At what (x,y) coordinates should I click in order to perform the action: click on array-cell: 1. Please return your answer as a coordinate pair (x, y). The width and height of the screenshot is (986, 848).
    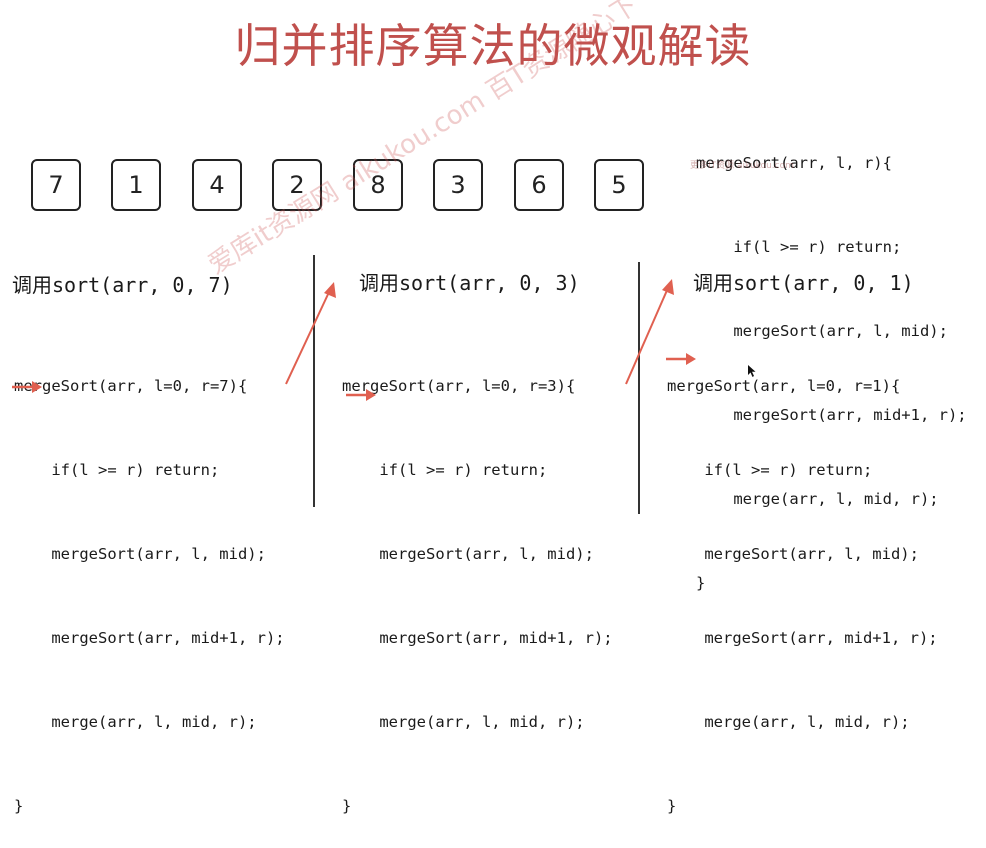
    Looking at the image, I should click on (136, 185).